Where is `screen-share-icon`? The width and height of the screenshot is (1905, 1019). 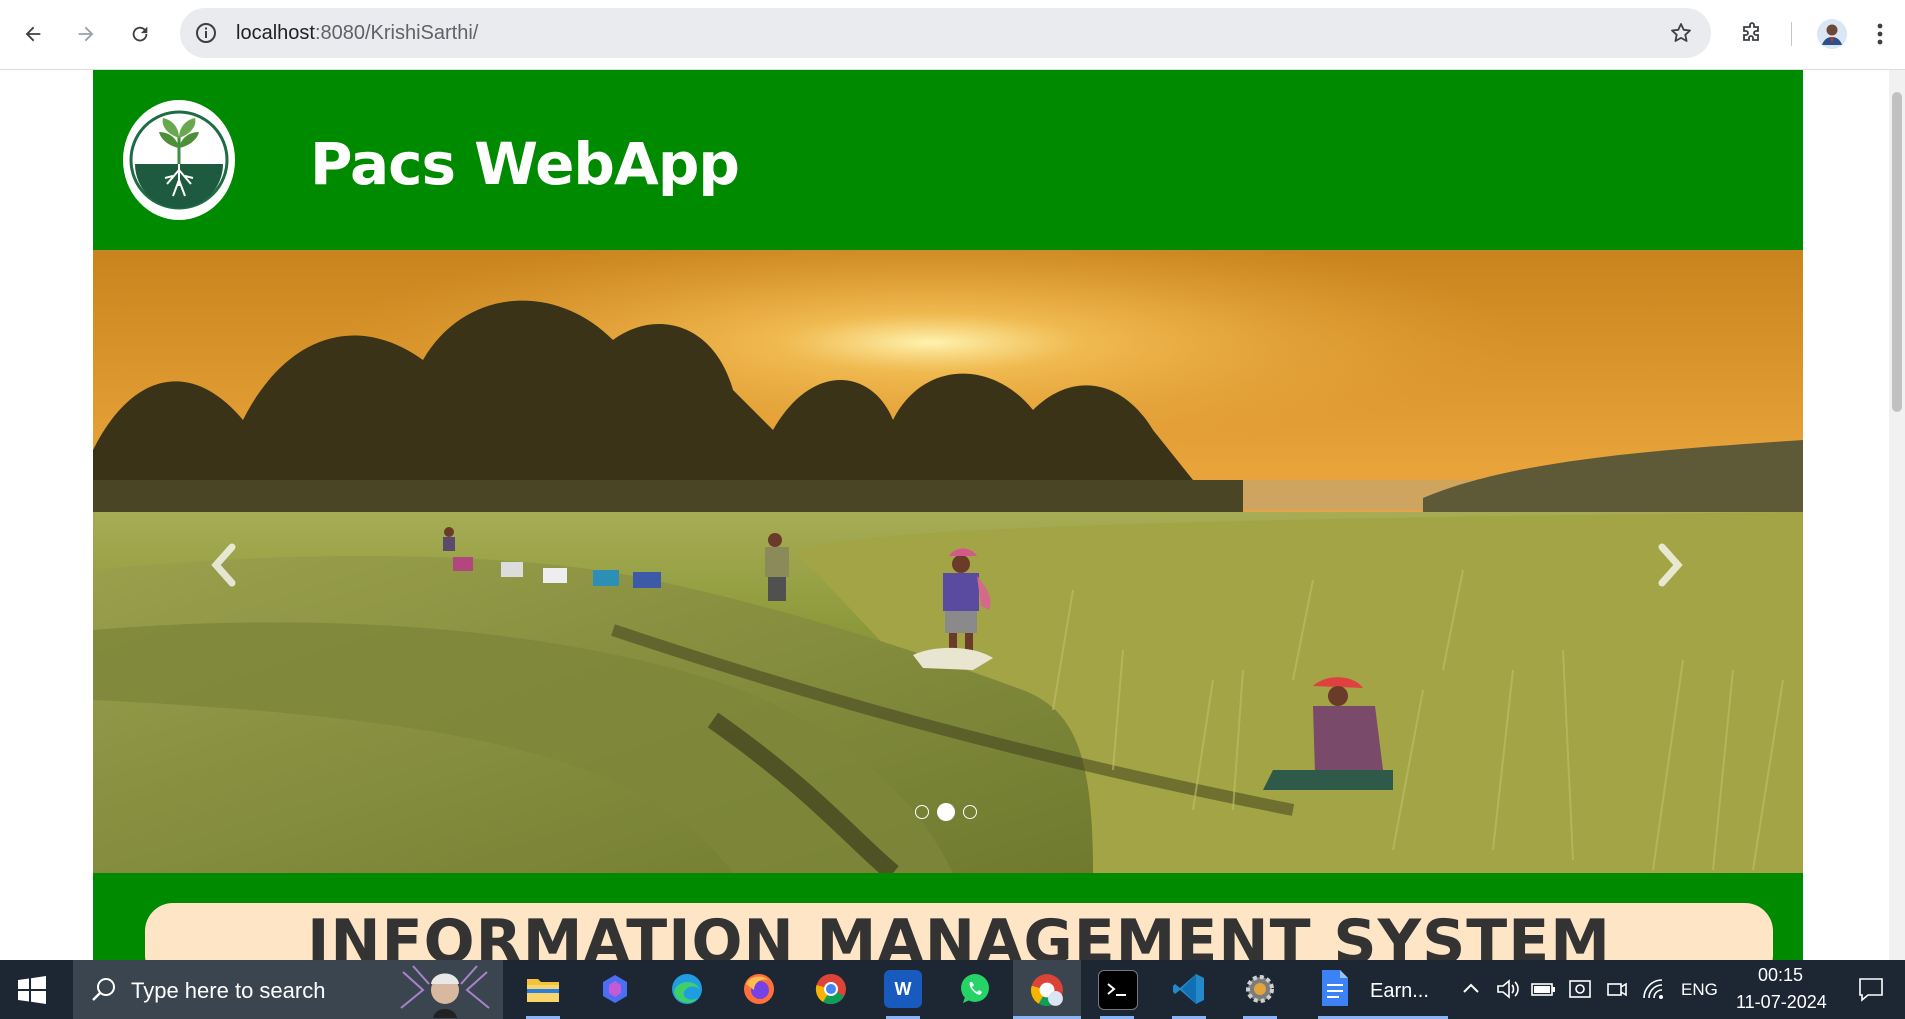
screen-share-icon is located at coordinates (1580, 989).